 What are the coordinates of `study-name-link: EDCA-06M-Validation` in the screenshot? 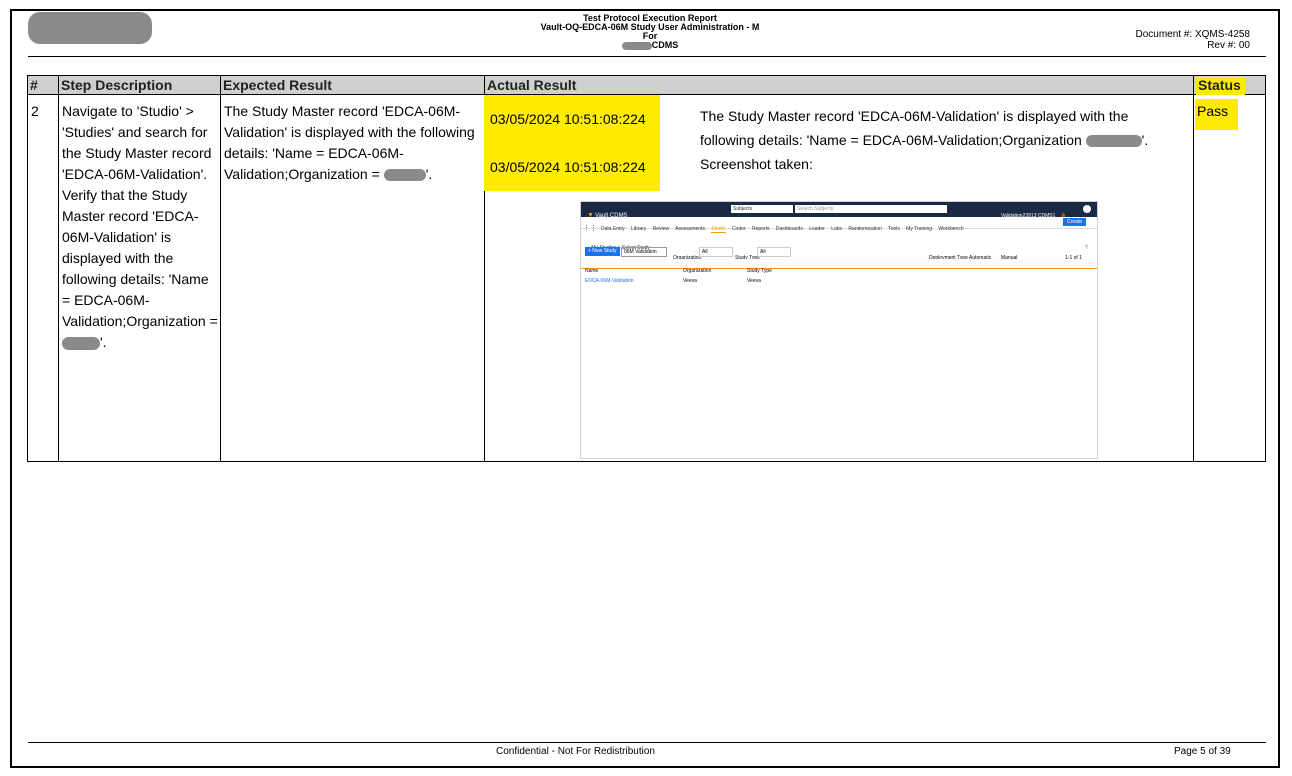 It's located at (609, 281).